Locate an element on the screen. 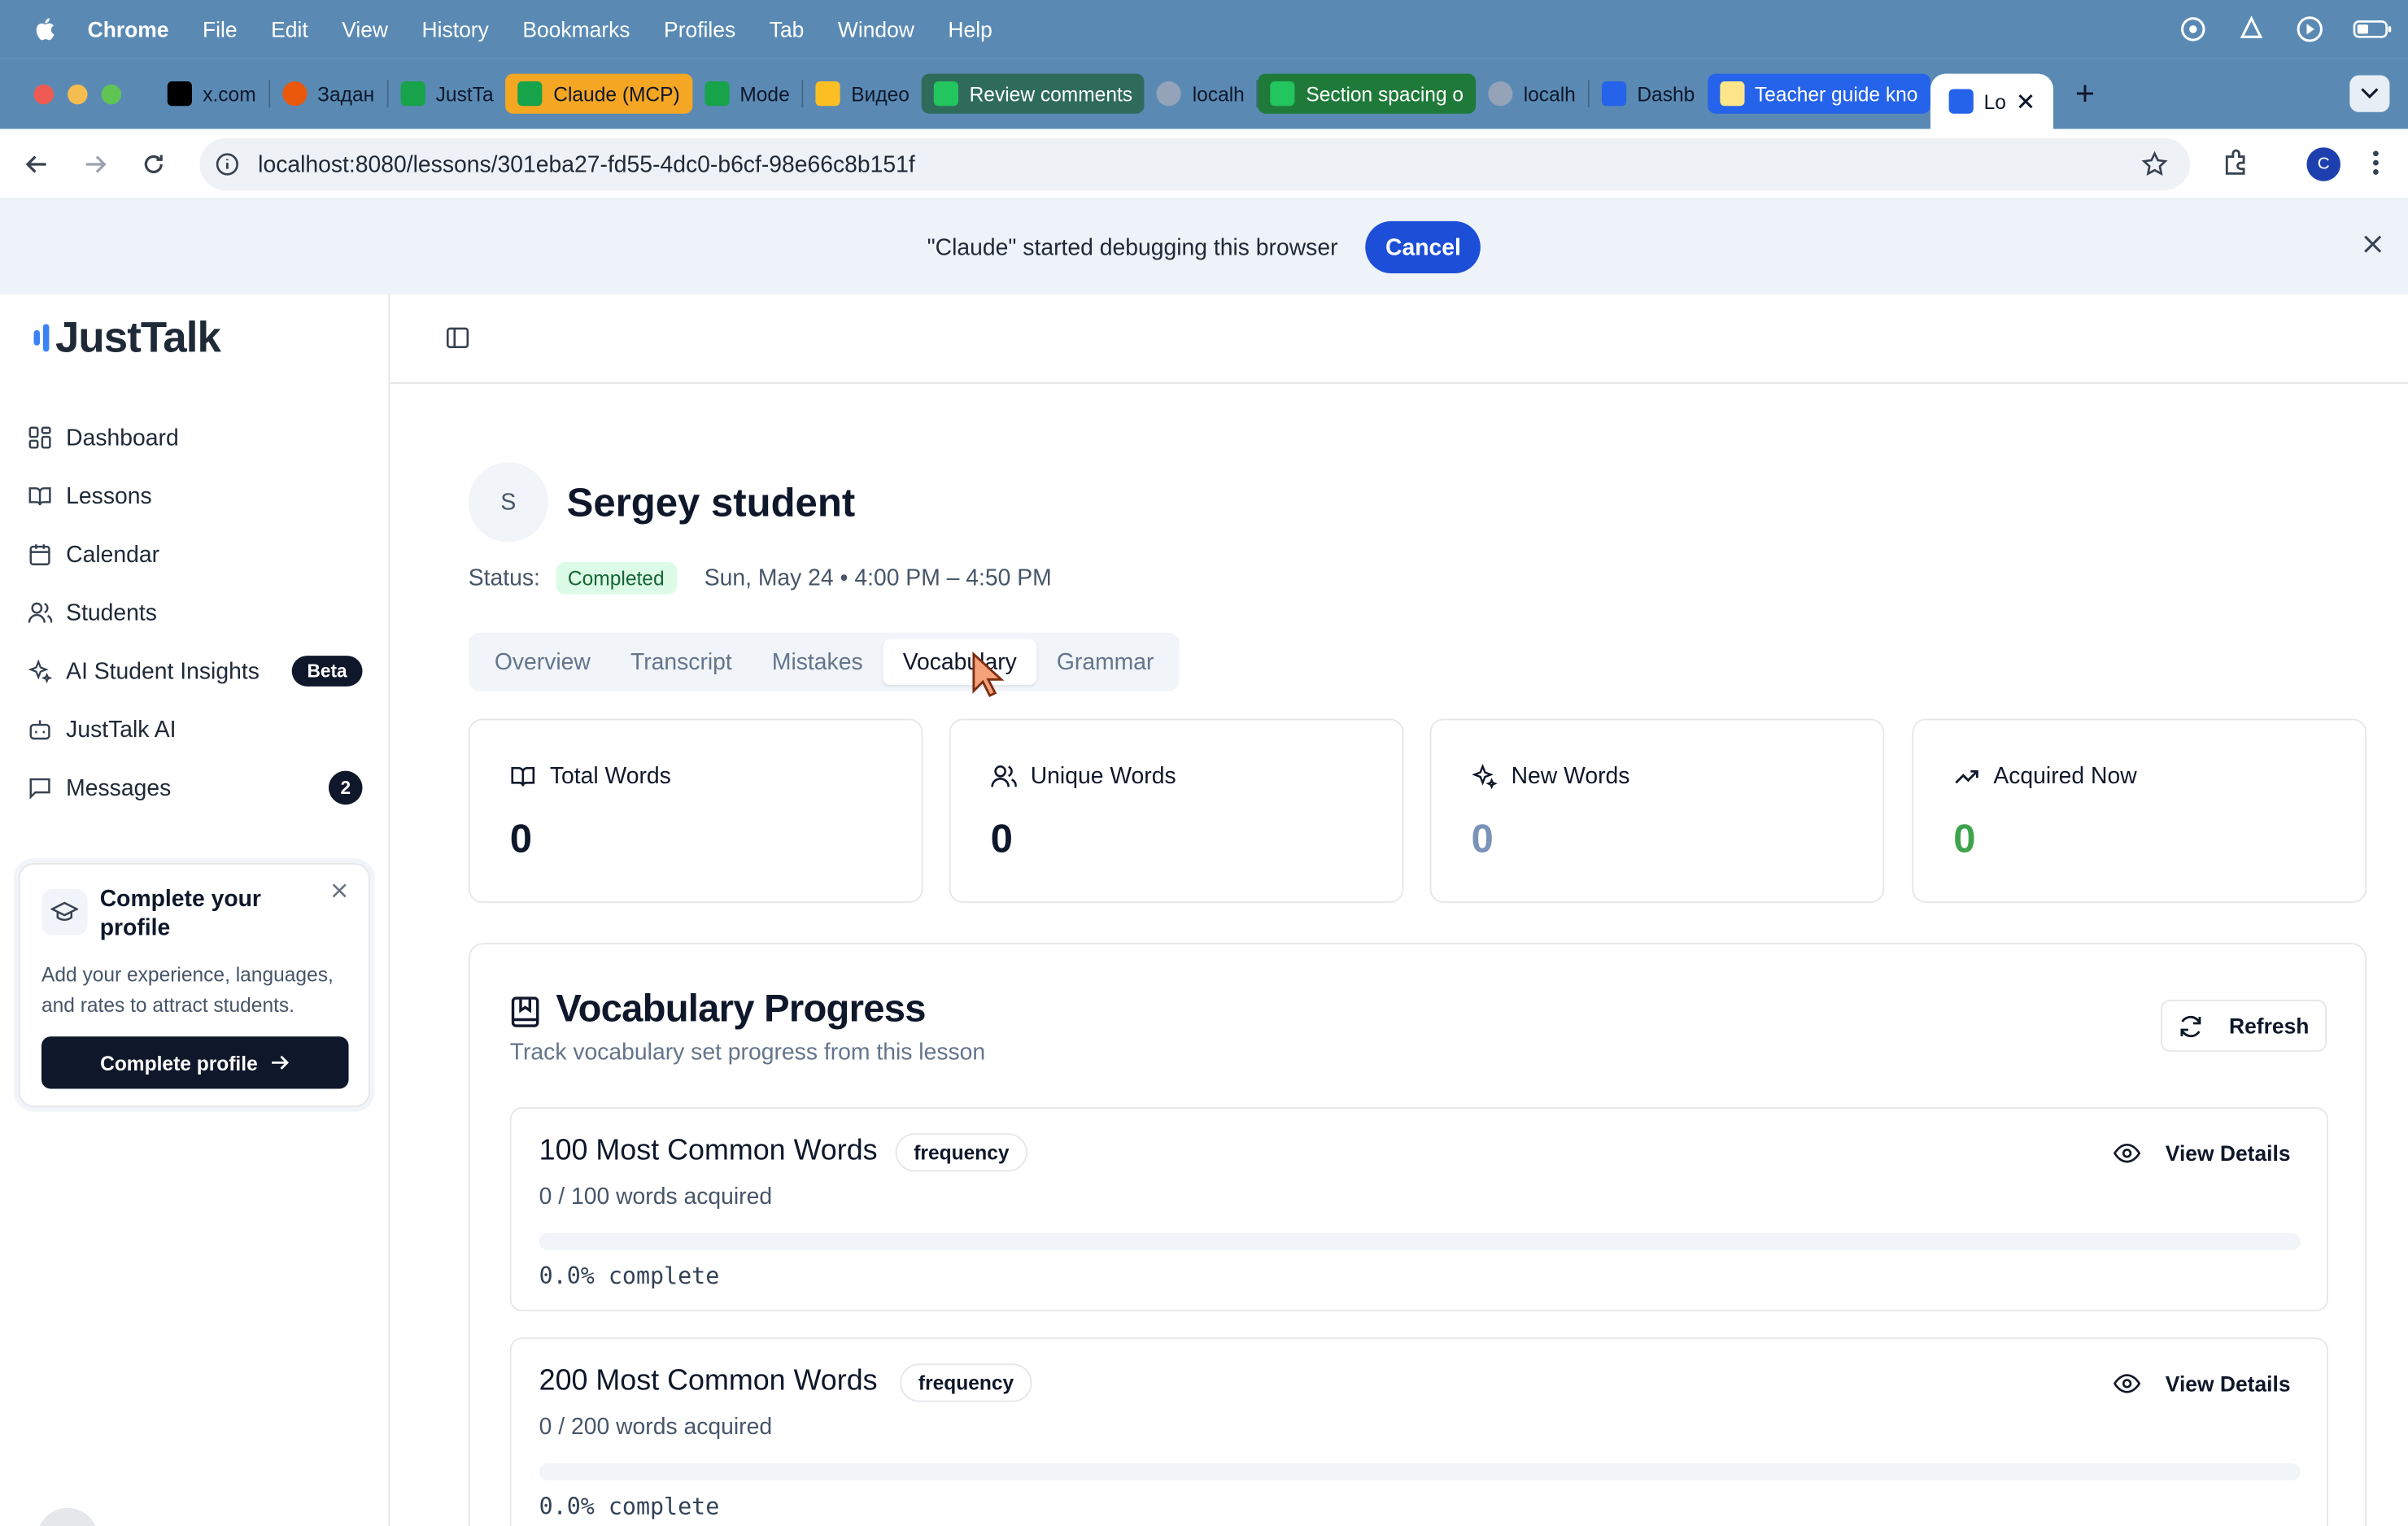  site-favicon-icon is located at coordinates (294, 94).